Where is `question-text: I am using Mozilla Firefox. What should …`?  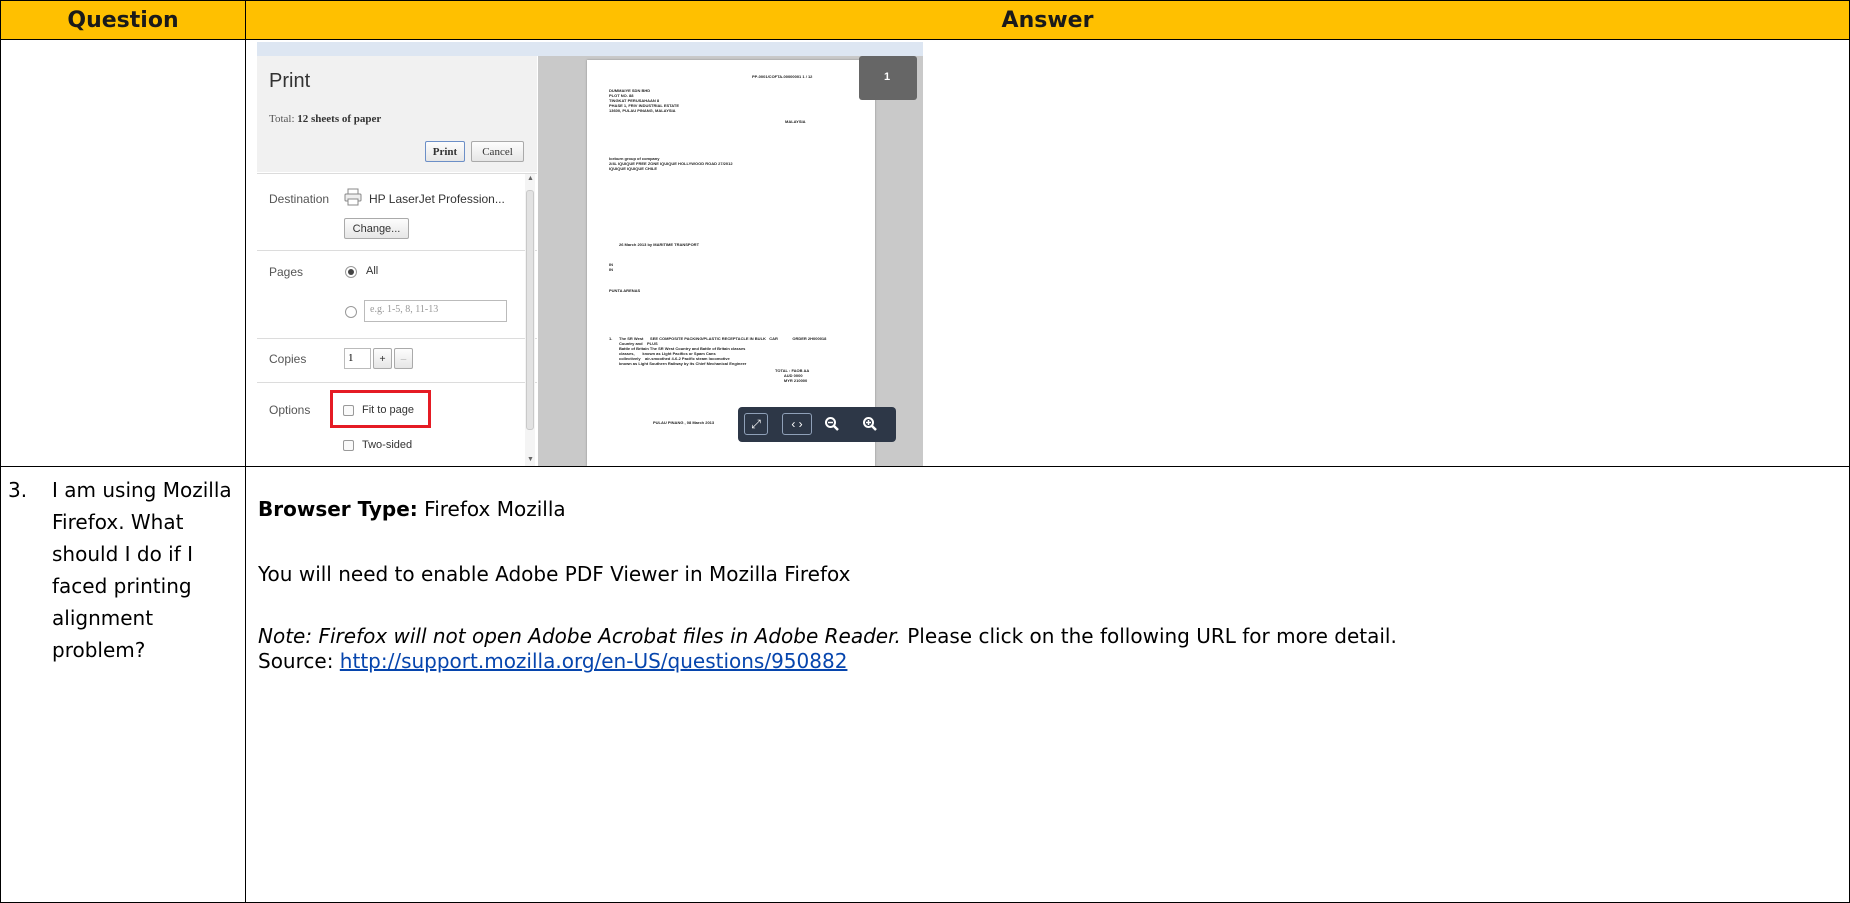 question-text: I am using Mozilla Firefox. What should … is located at coordinates (142, 570).